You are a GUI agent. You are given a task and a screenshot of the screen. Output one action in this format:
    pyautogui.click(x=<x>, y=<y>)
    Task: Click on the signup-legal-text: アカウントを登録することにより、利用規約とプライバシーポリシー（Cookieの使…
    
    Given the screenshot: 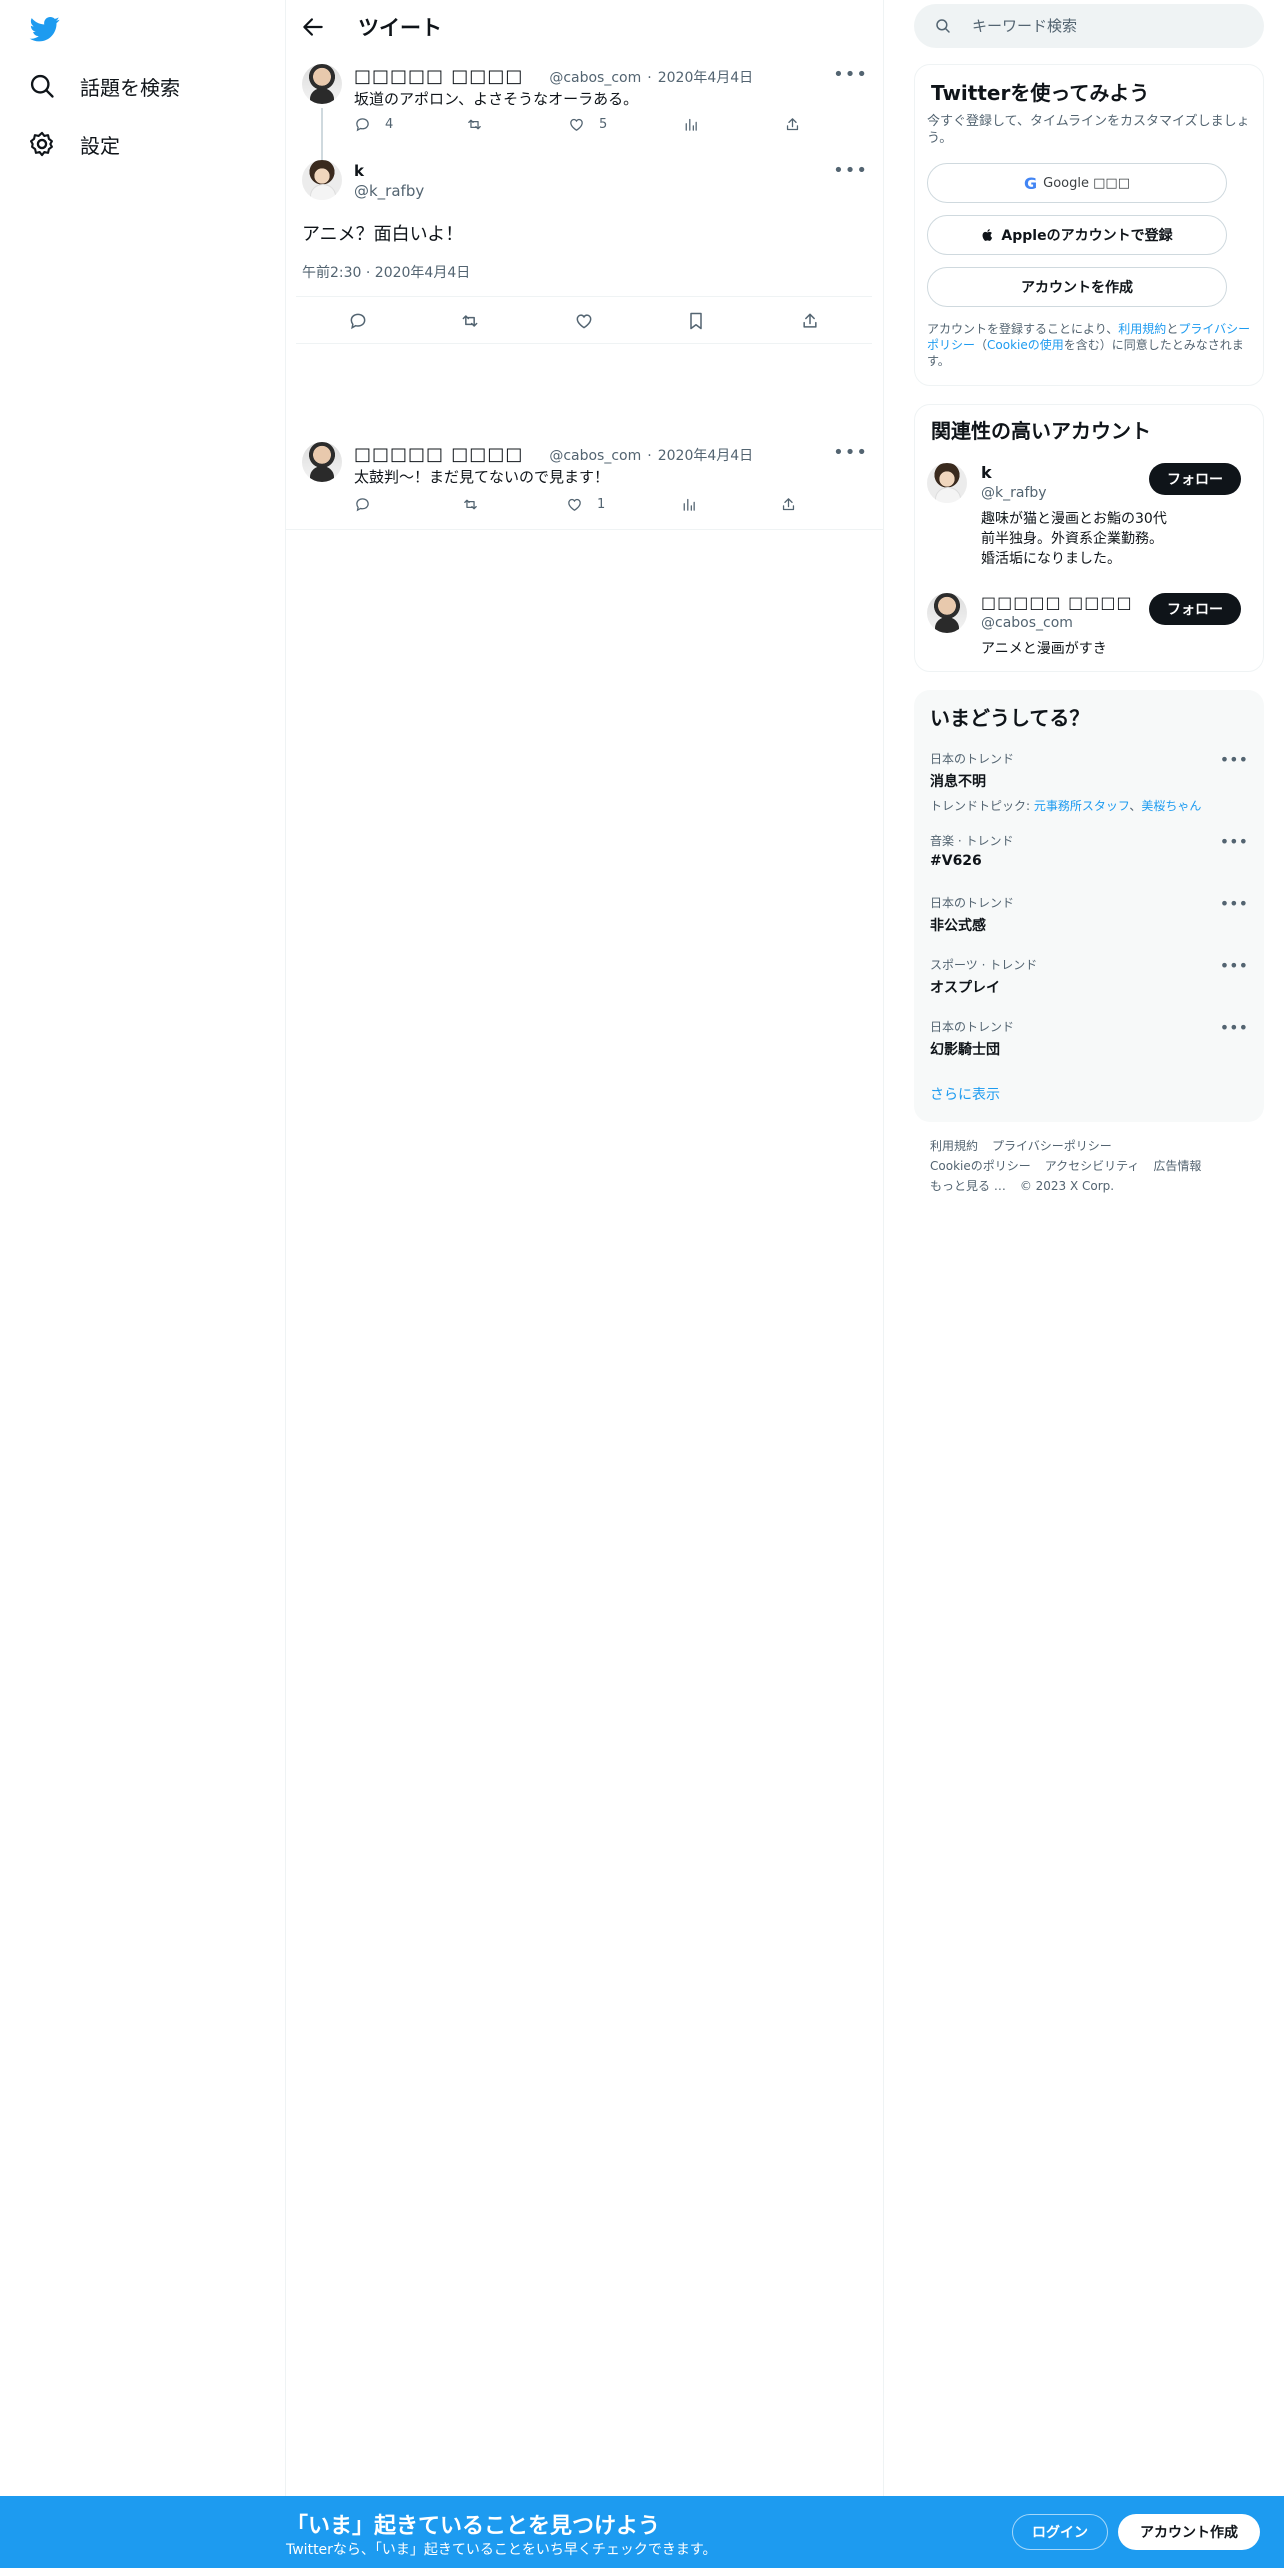 What is the action you would take?
    pyautogui.click(x=1092, y=345)
    